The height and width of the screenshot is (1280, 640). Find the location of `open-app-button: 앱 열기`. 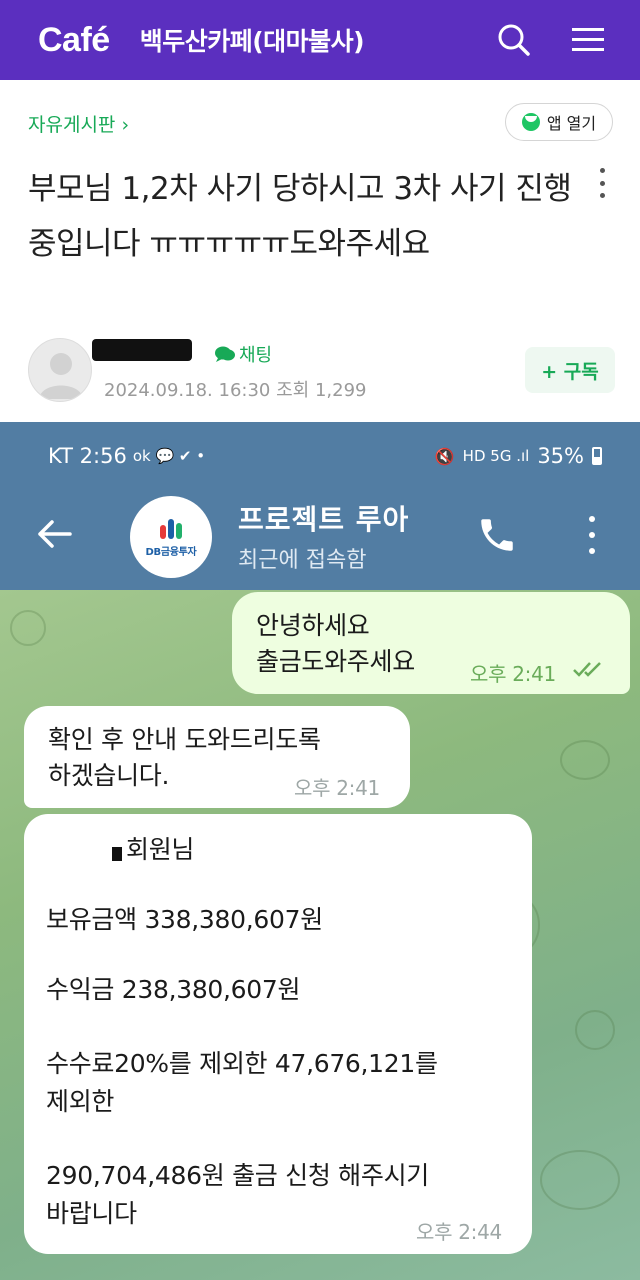

open-app-button: 앱 열기 is located at coordinates (559, 122).